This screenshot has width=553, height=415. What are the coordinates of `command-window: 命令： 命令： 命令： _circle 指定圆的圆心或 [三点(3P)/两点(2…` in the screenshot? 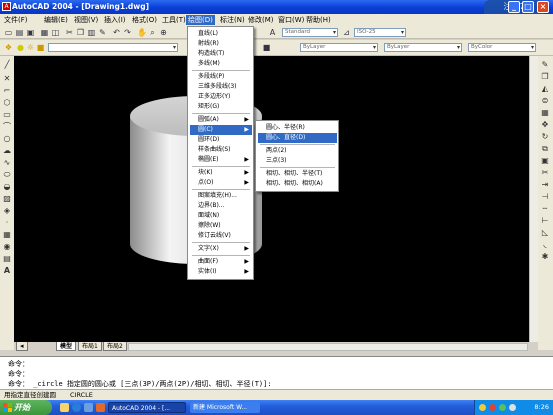 It's located at (276, 372).